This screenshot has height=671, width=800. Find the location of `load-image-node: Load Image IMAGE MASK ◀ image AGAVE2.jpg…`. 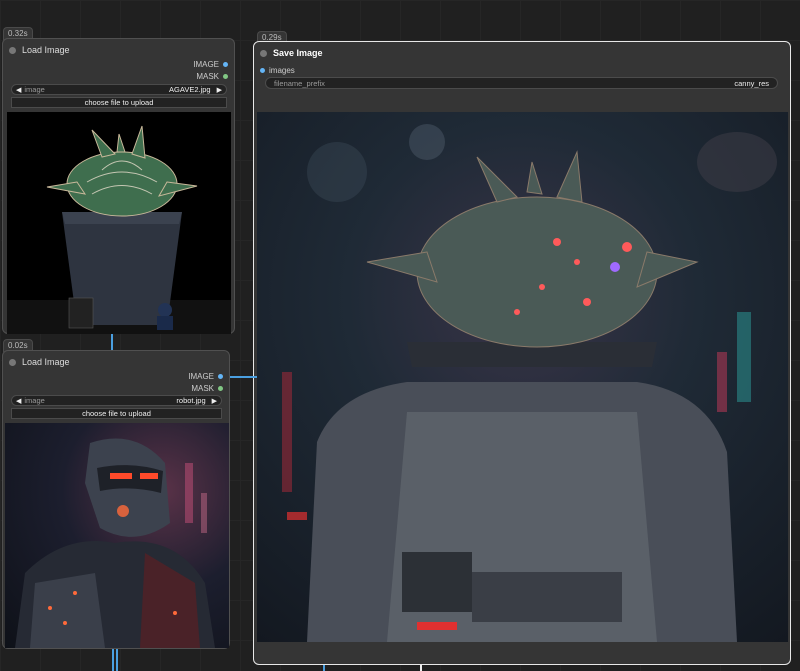

load-image-node: Load Image IMAGE MASK ◀ image AGAVE2.jpg… is located at coordinates (118, 186).